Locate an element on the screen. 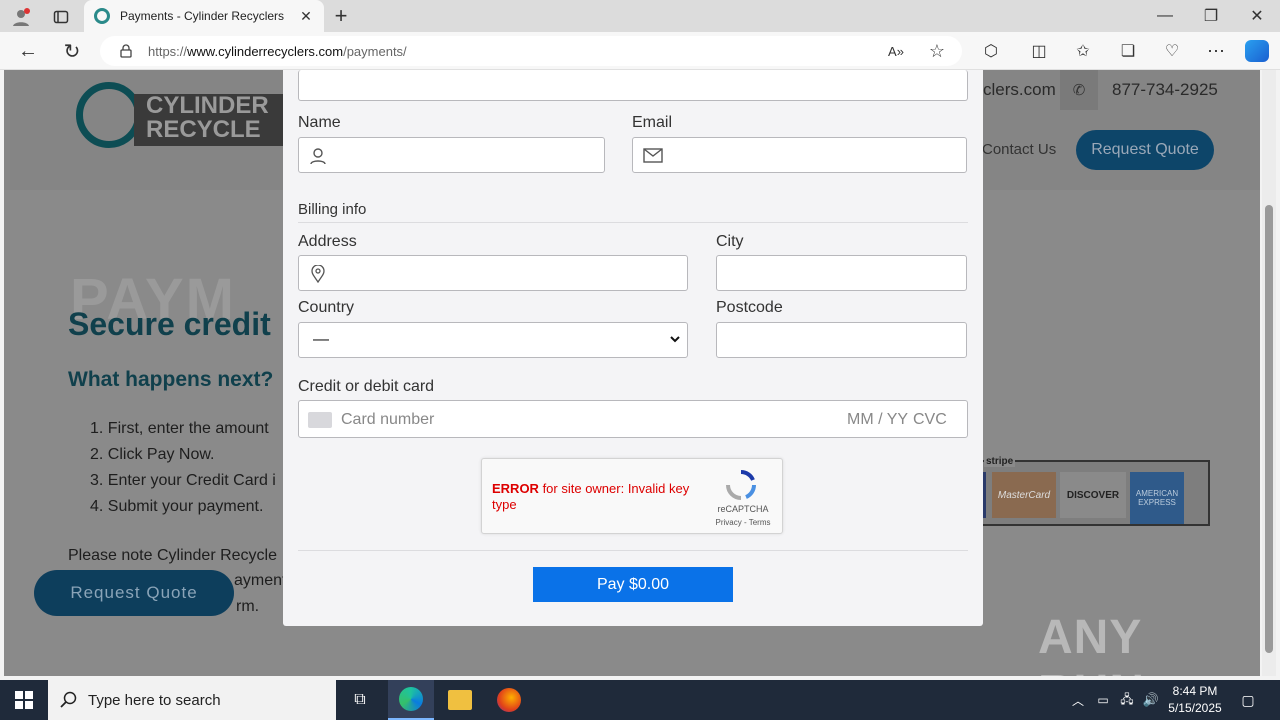  recaptcha-links: Privacy - Terms is located at coordinates (743, 522).